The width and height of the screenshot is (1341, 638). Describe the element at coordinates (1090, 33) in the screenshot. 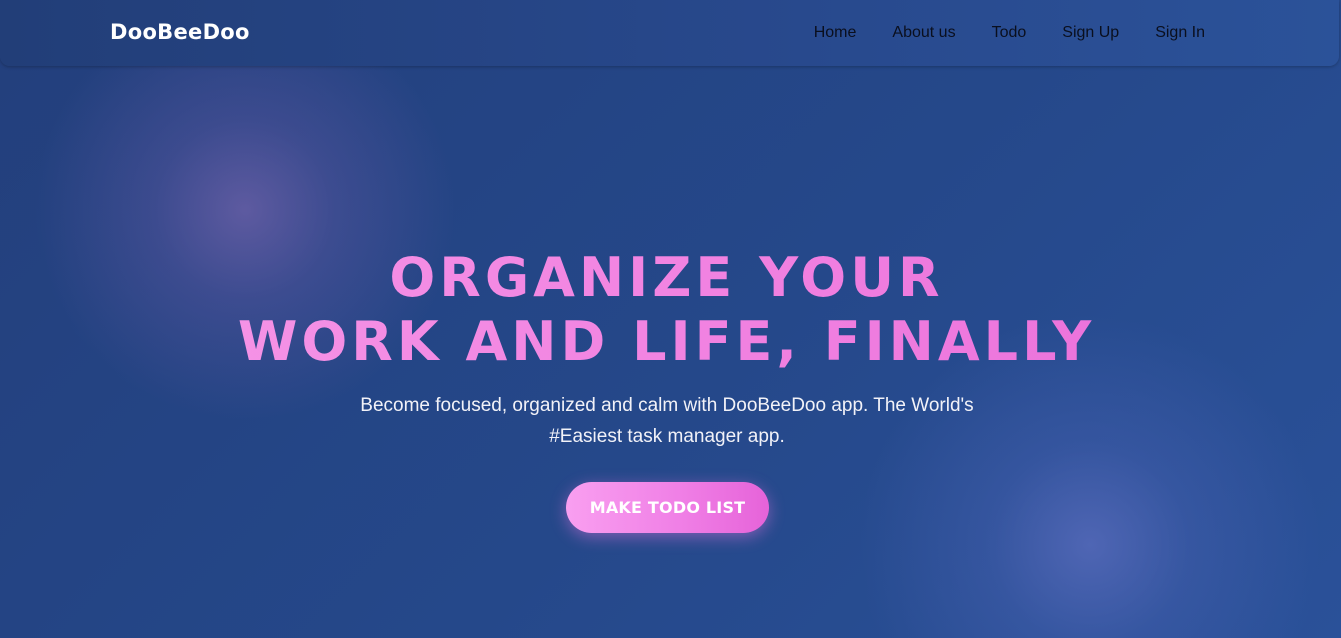

I see `nav-link-sign-up: Sign Up` at that location.